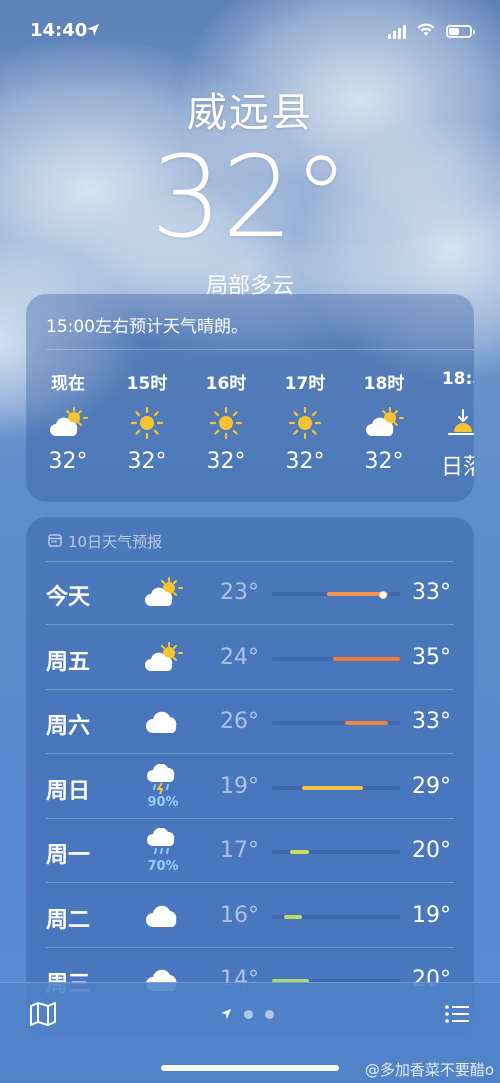  I want to click on battery-icon, so click(460, 31).